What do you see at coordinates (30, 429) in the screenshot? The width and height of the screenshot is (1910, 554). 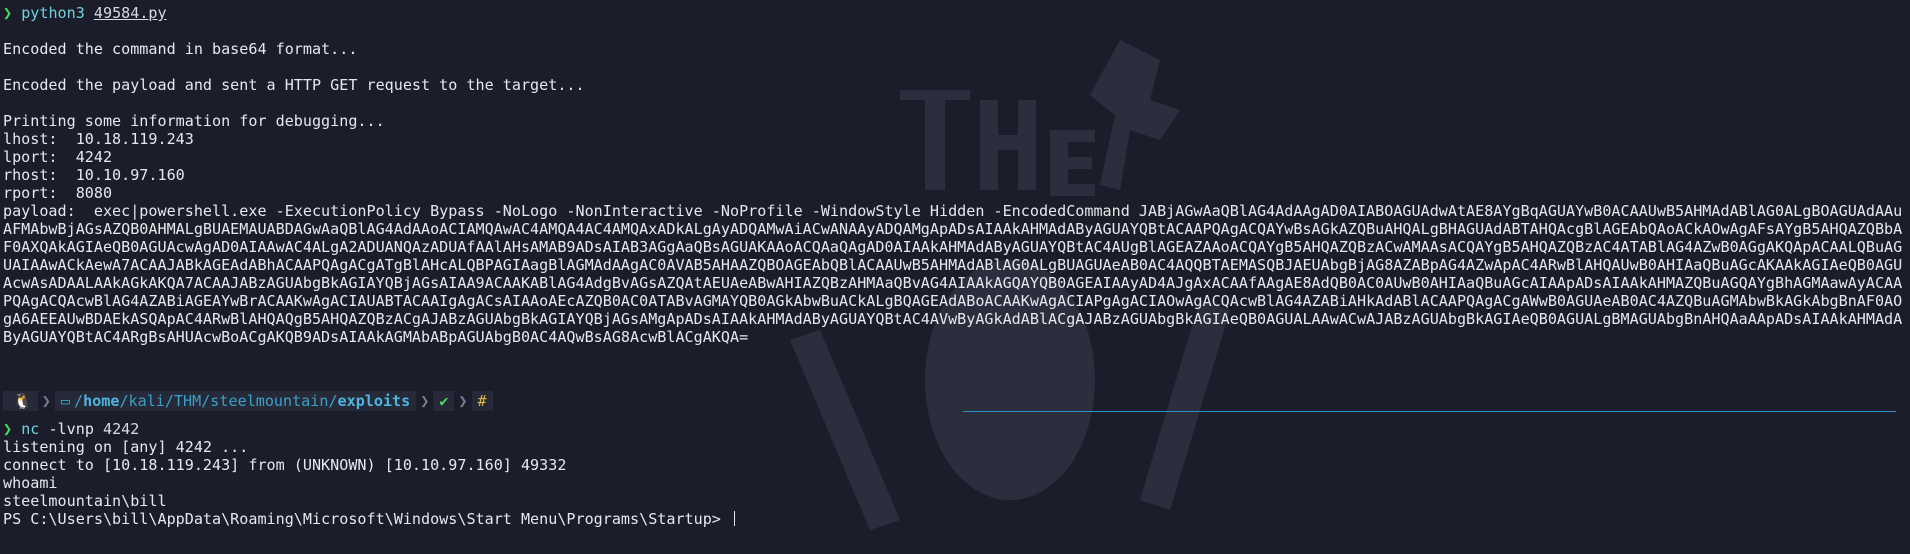 I see `command-name: nc` at bounding box center [30, 429].